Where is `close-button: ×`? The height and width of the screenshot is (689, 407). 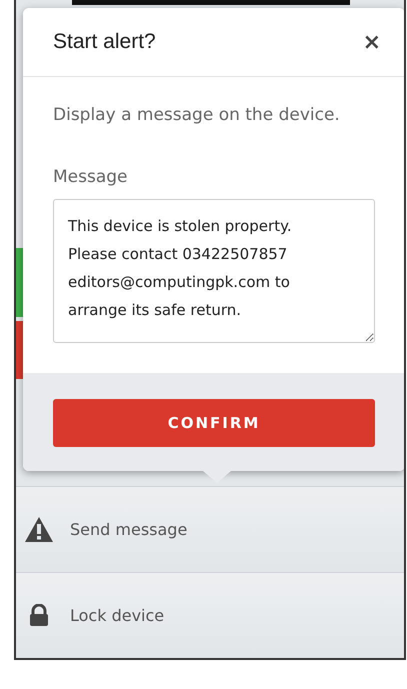 close-button: × is located at coordinates (371, 42).